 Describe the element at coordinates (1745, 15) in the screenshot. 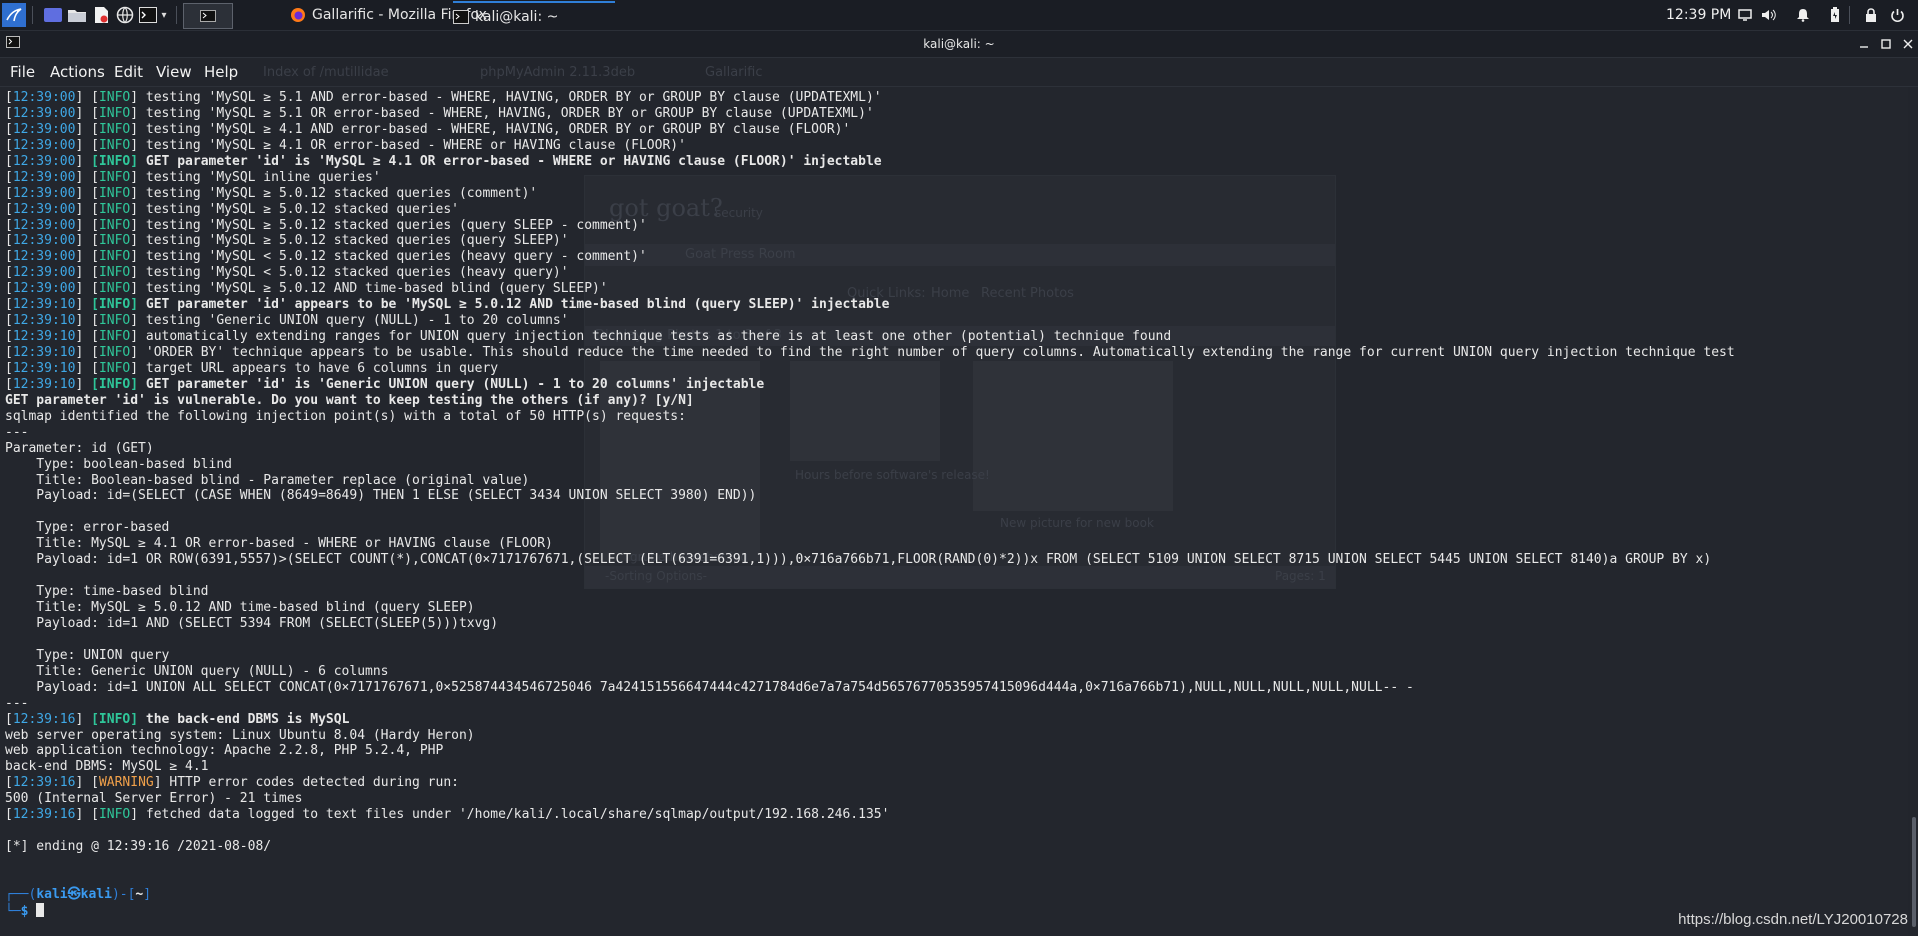

I see `display-icon` at that location.